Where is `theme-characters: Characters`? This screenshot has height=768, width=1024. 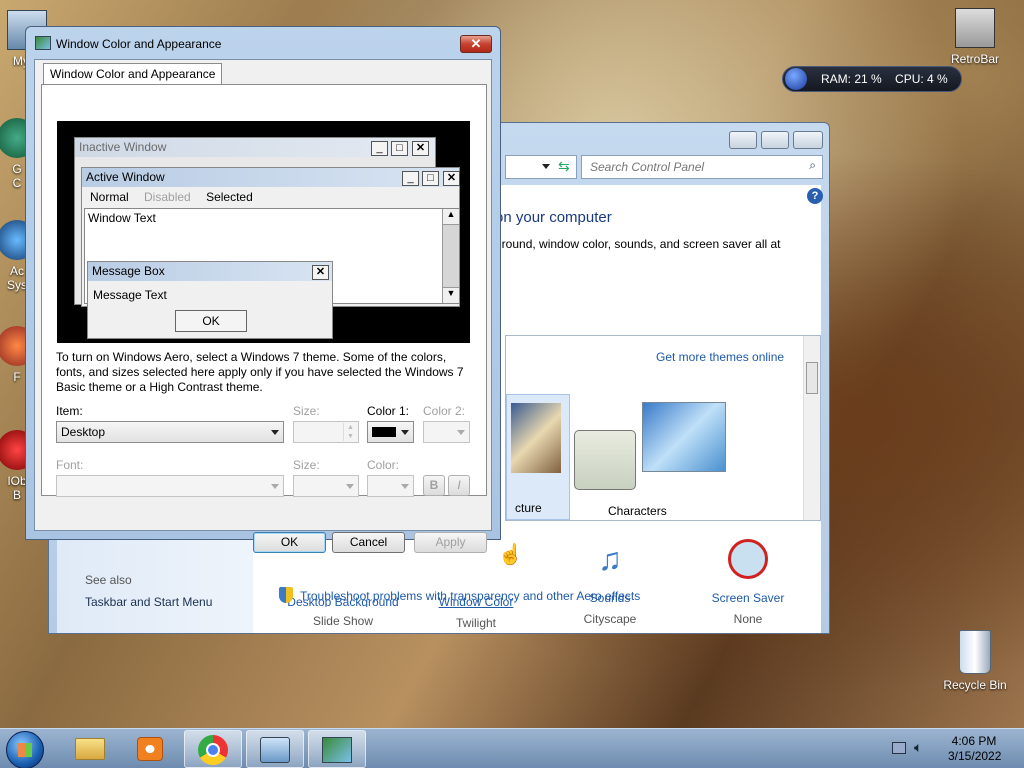 theme-characters: Characters is located at coordinates (664, 458).